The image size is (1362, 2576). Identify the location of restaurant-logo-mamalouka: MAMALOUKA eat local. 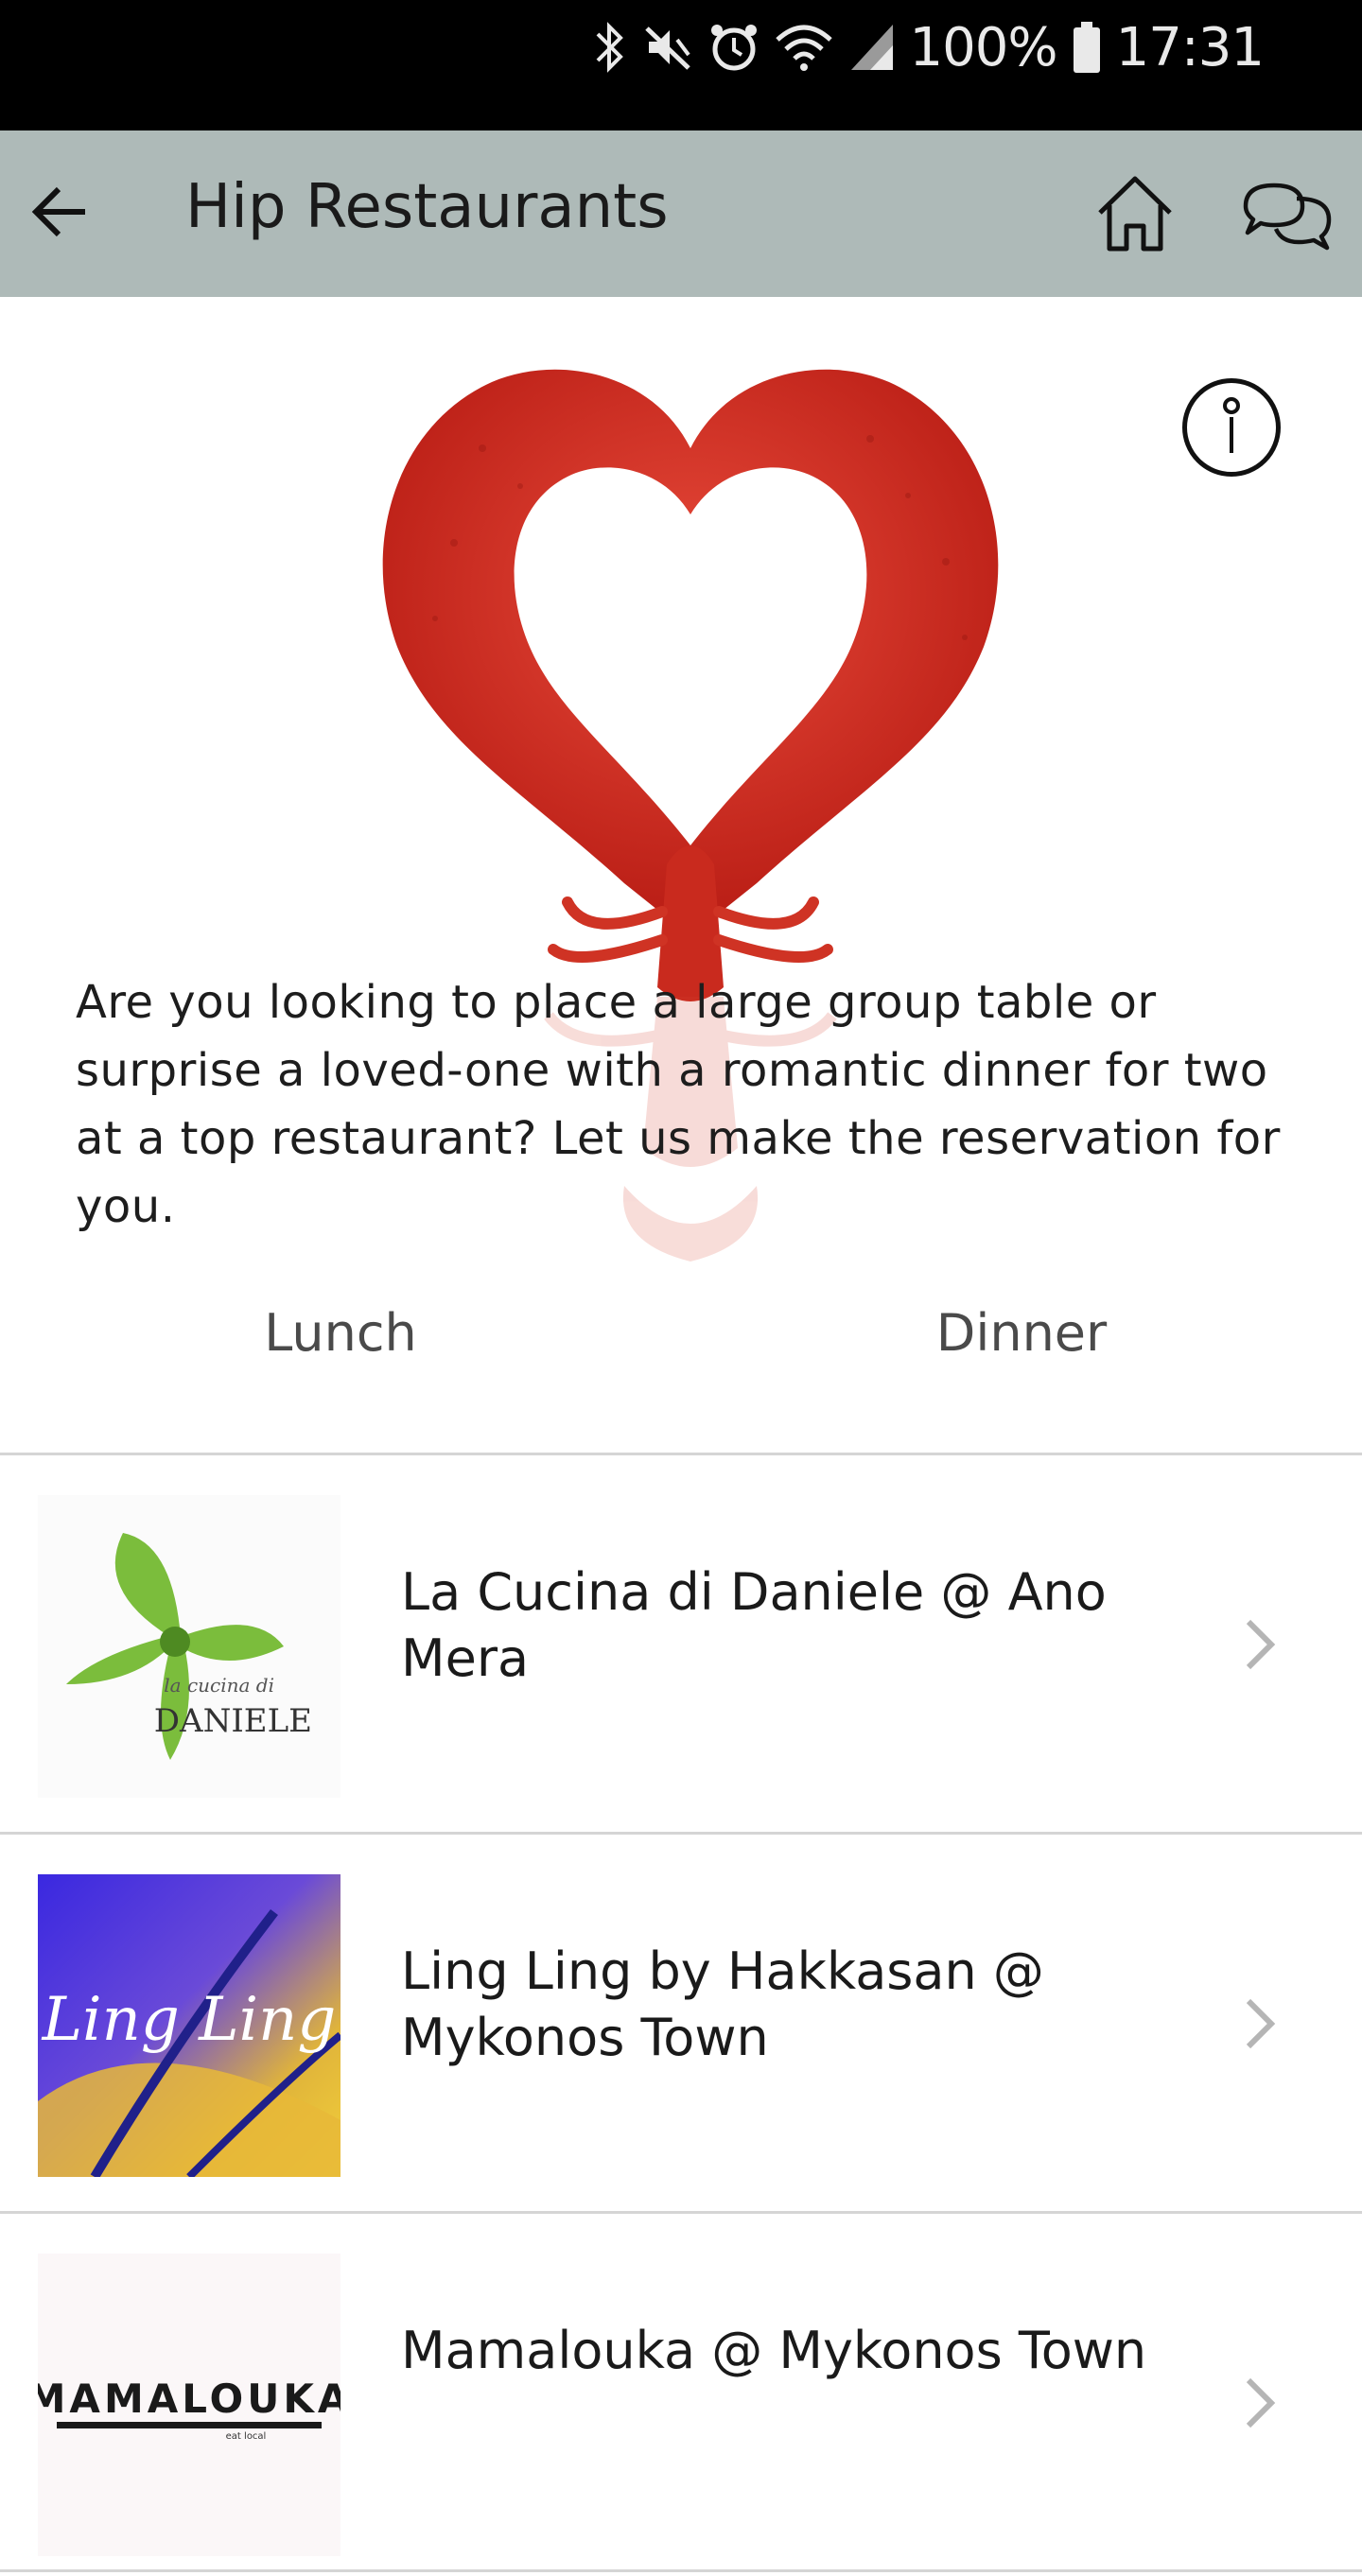
(189, 2405).